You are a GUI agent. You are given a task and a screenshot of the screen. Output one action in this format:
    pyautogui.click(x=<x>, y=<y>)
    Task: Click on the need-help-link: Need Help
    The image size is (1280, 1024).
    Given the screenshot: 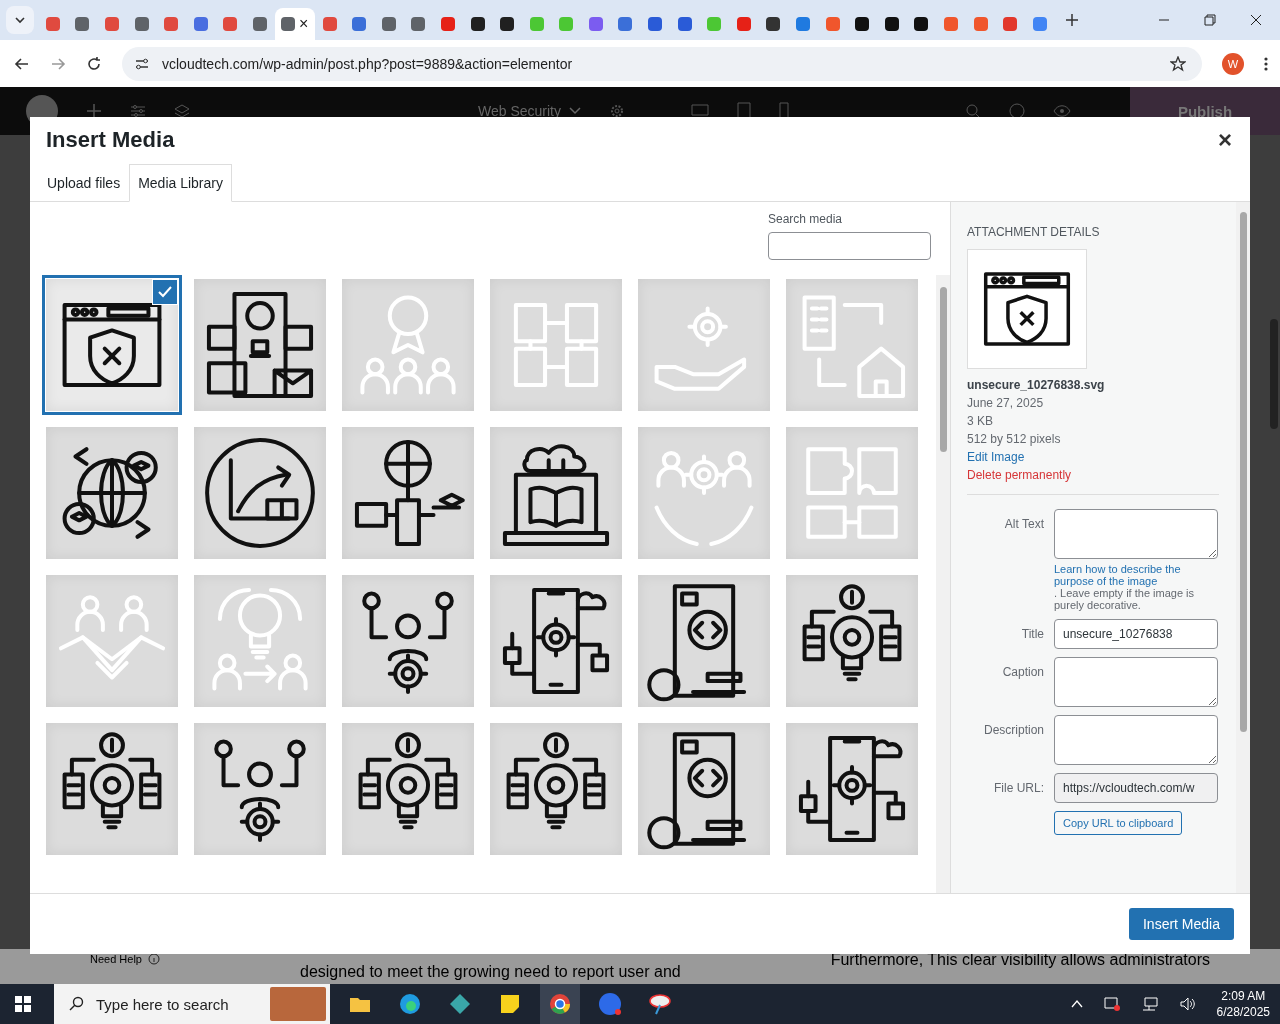 What is the action you would take?
    pyautogui.click(x=116, y=959)
    